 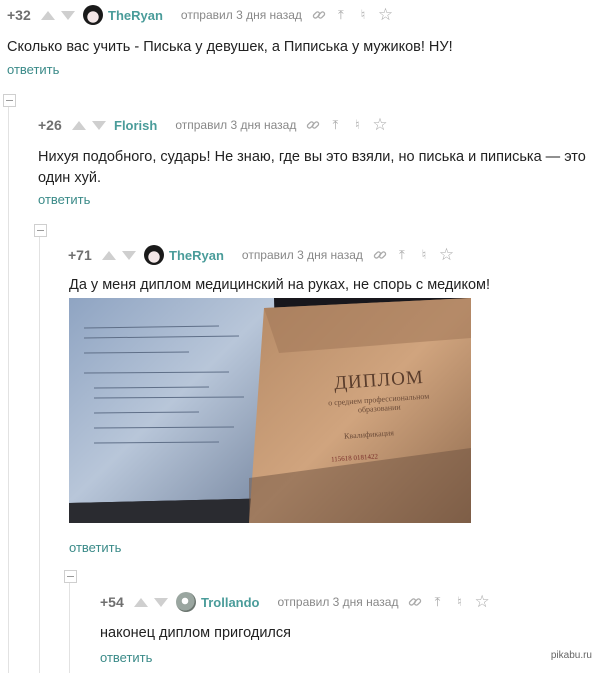 I want to click on comment-header: +32 TheRyan отправил 3 дня назад ⤒ ♮ ☆, so click(x=203, y=15).